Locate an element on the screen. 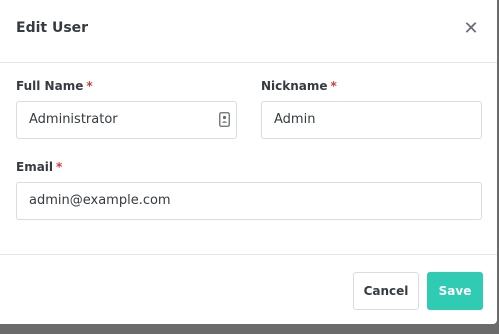 Image resolution: width=499 pixels, height=334 pixels. nickname-label: Nickname * is located at coordinates (299, 86).